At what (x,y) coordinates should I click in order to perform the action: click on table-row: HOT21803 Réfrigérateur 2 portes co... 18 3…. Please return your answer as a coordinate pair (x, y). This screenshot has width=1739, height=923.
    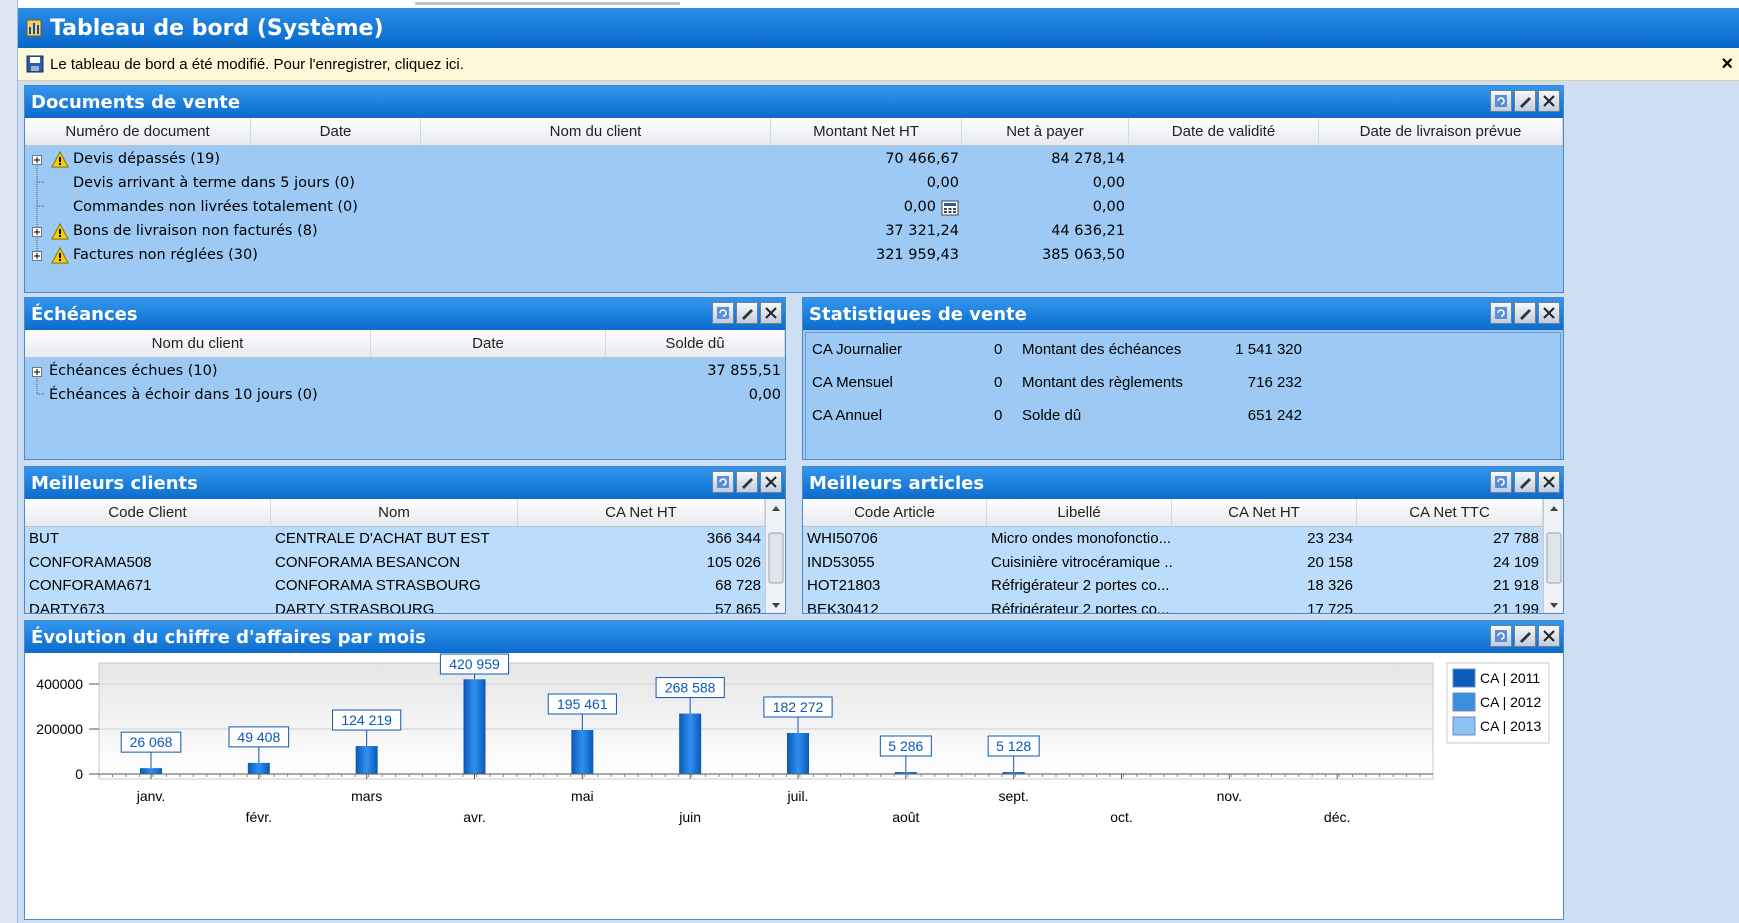
    Looking at the image, I should click on (1183, 586).